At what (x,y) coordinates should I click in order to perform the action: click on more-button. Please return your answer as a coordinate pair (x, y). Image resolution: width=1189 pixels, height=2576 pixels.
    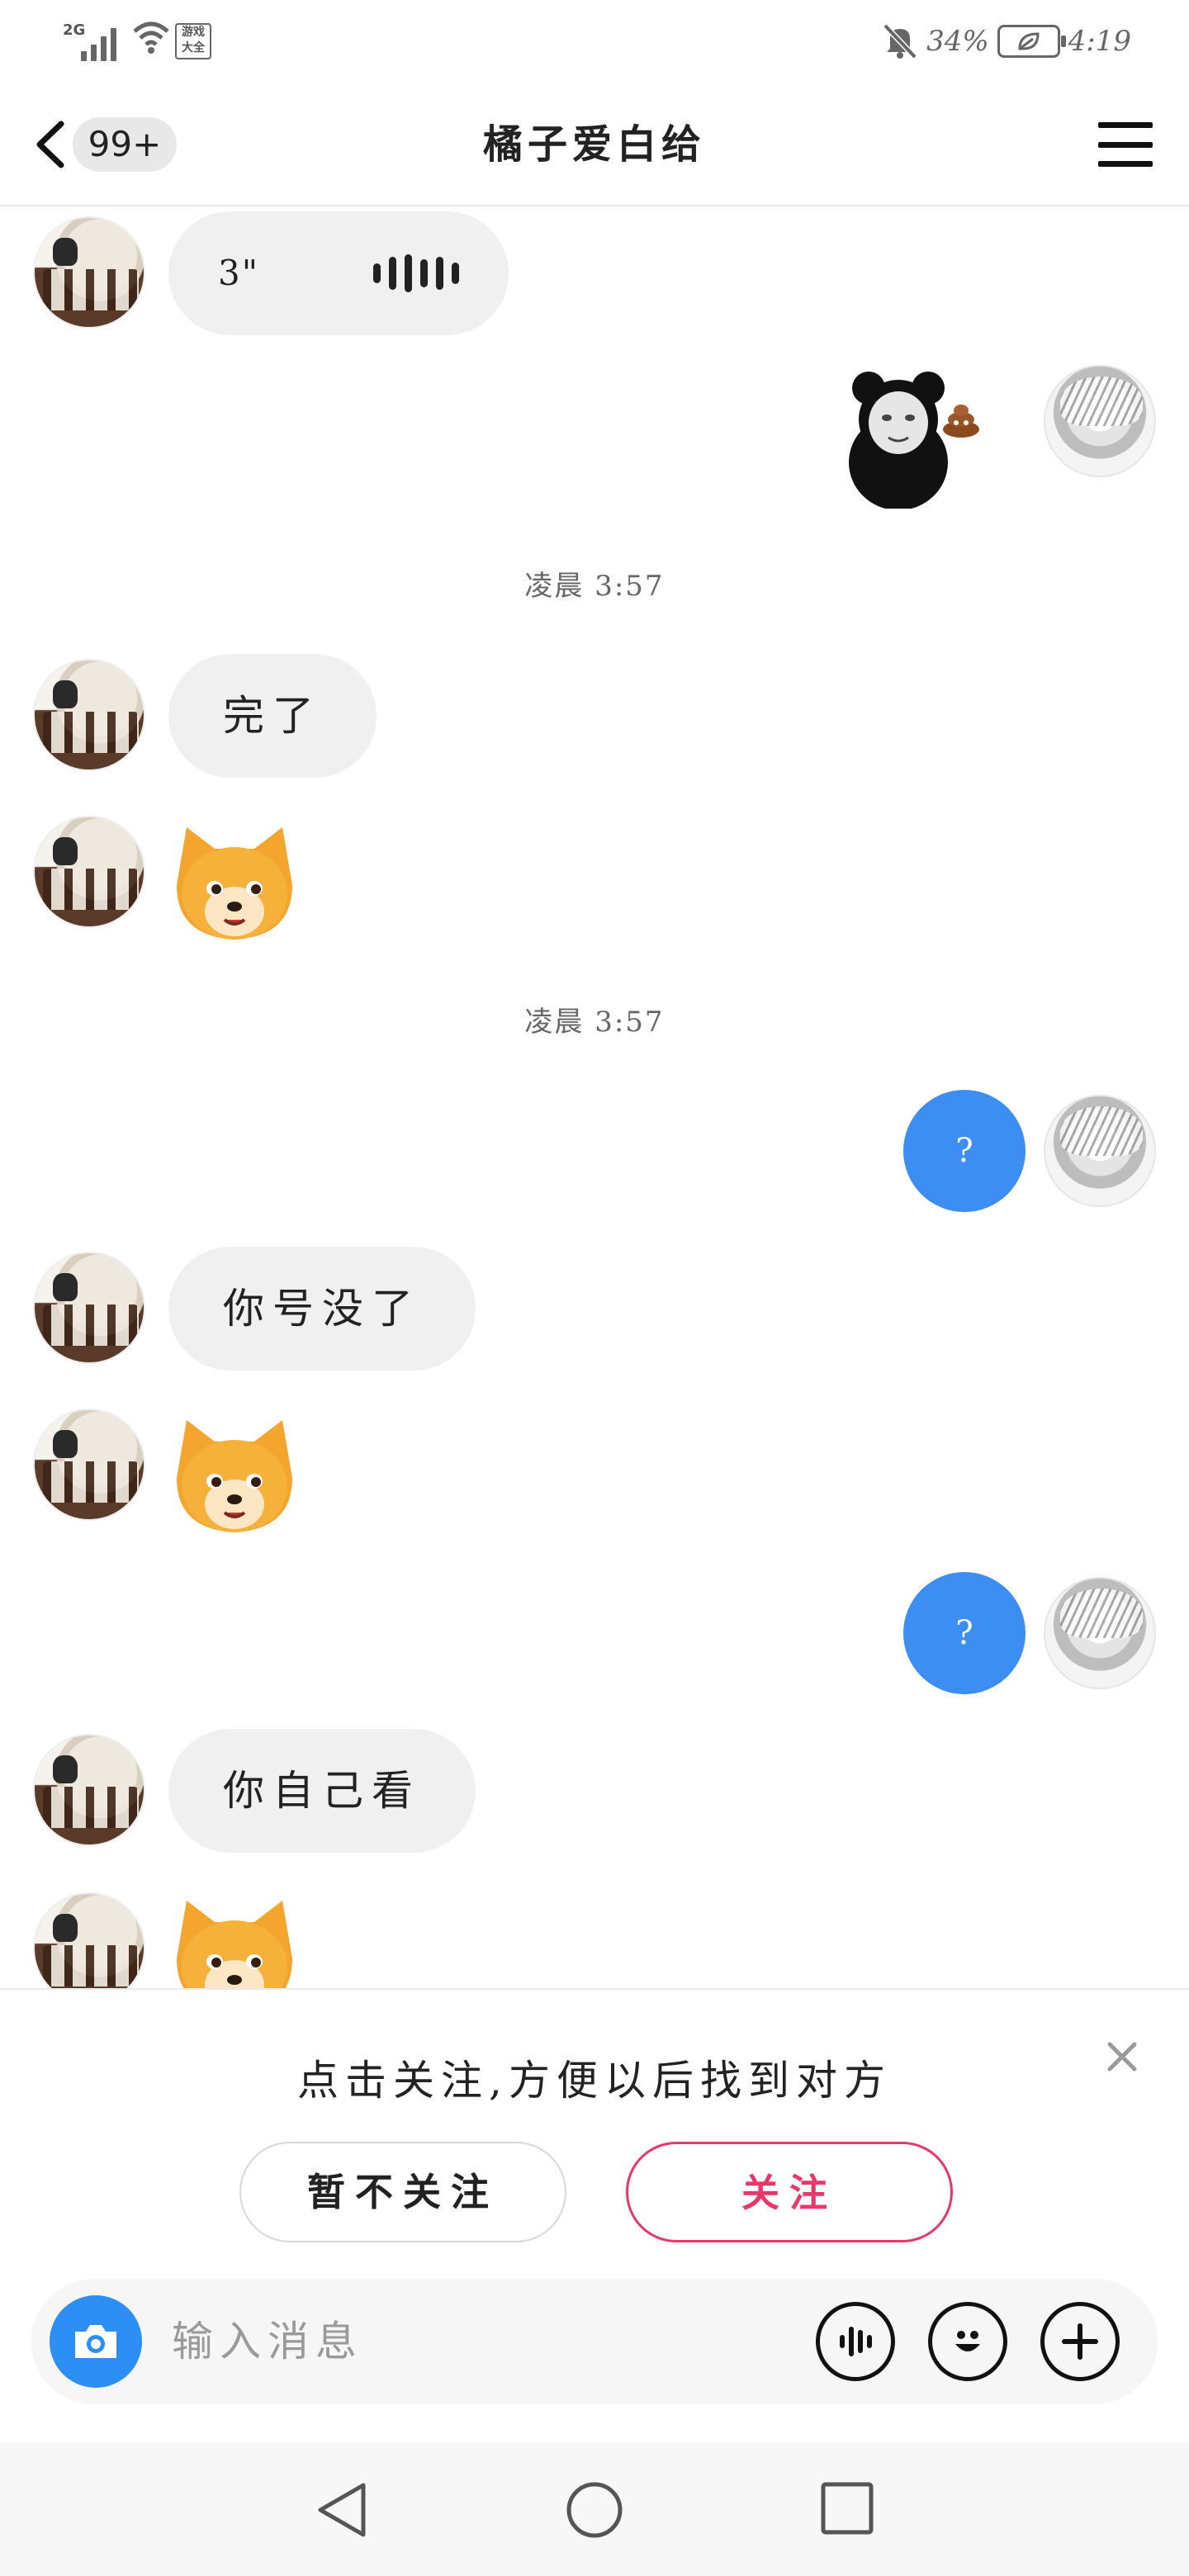
    Looking at the image, I should click on (1080, 2341).